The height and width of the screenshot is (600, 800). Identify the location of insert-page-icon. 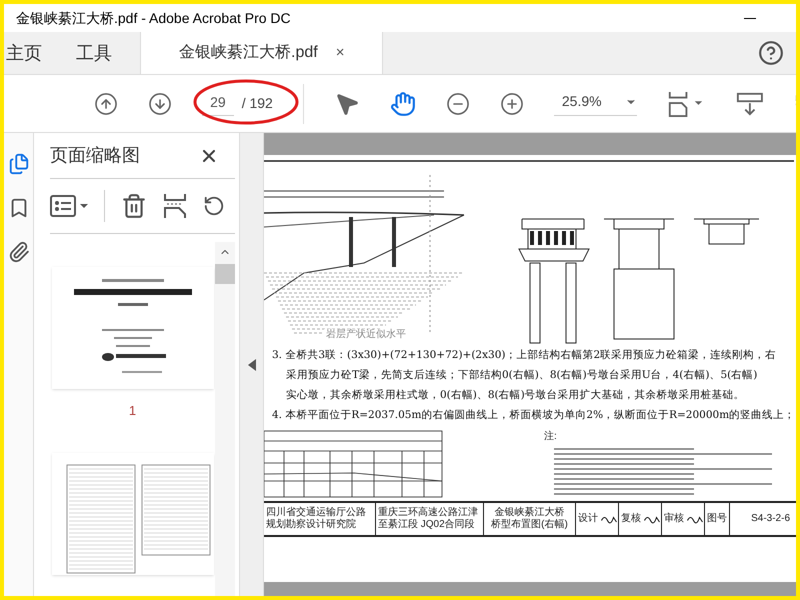
(175, 206).